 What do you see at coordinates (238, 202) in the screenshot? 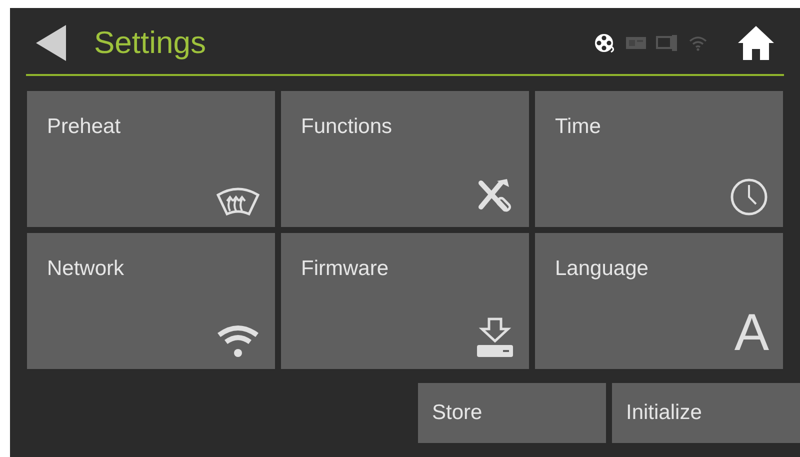
I see `defrost-icon` at bounding box center [238, 202].